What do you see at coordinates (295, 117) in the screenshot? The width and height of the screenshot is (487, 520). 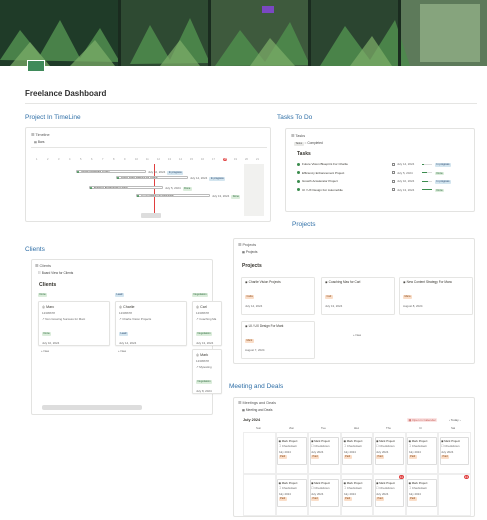 I see `tasks-heading: Tasks To Do` at bounding box center [295, 117].